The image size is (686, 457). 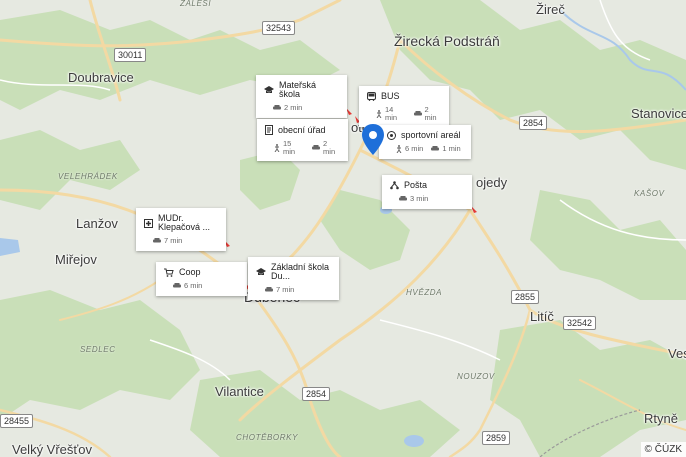 What do you see at coordinates (350, 198) in the screenshot?
I see `poi-connector-layer` at bounding box center [350, 198].